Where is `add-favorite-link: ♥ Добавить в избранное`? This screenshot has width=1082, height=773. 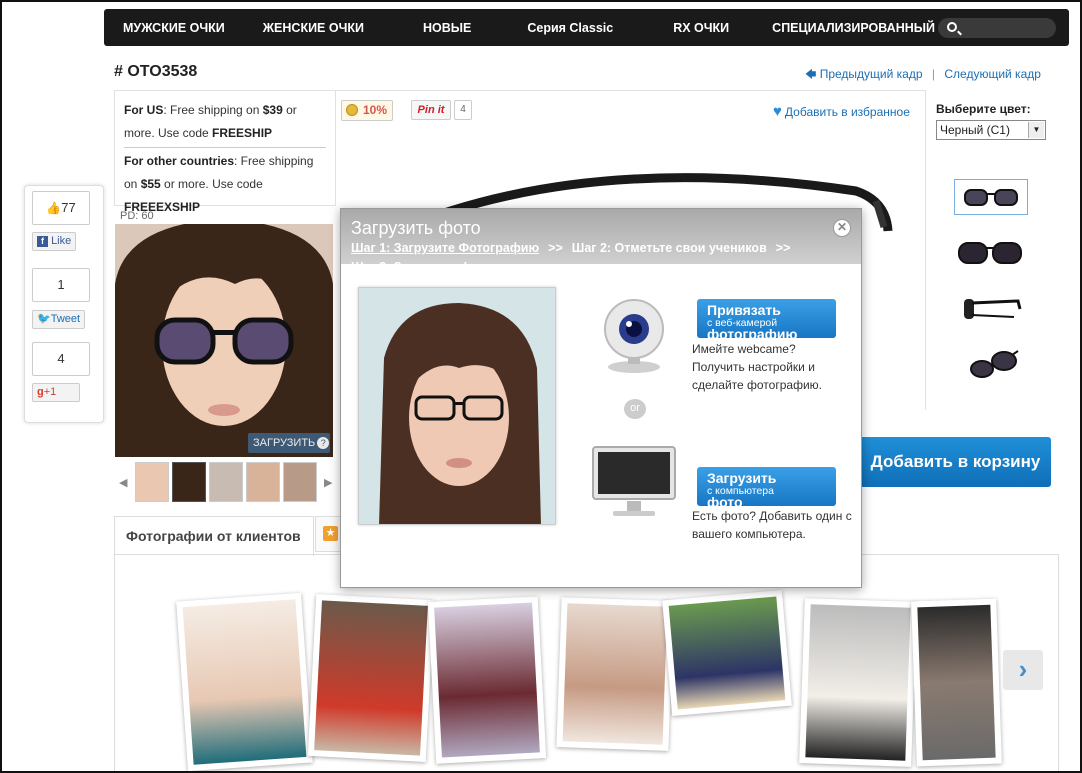
add-favorite-link: ♥ Добавить в избранное is located at coordinates (841, 111).